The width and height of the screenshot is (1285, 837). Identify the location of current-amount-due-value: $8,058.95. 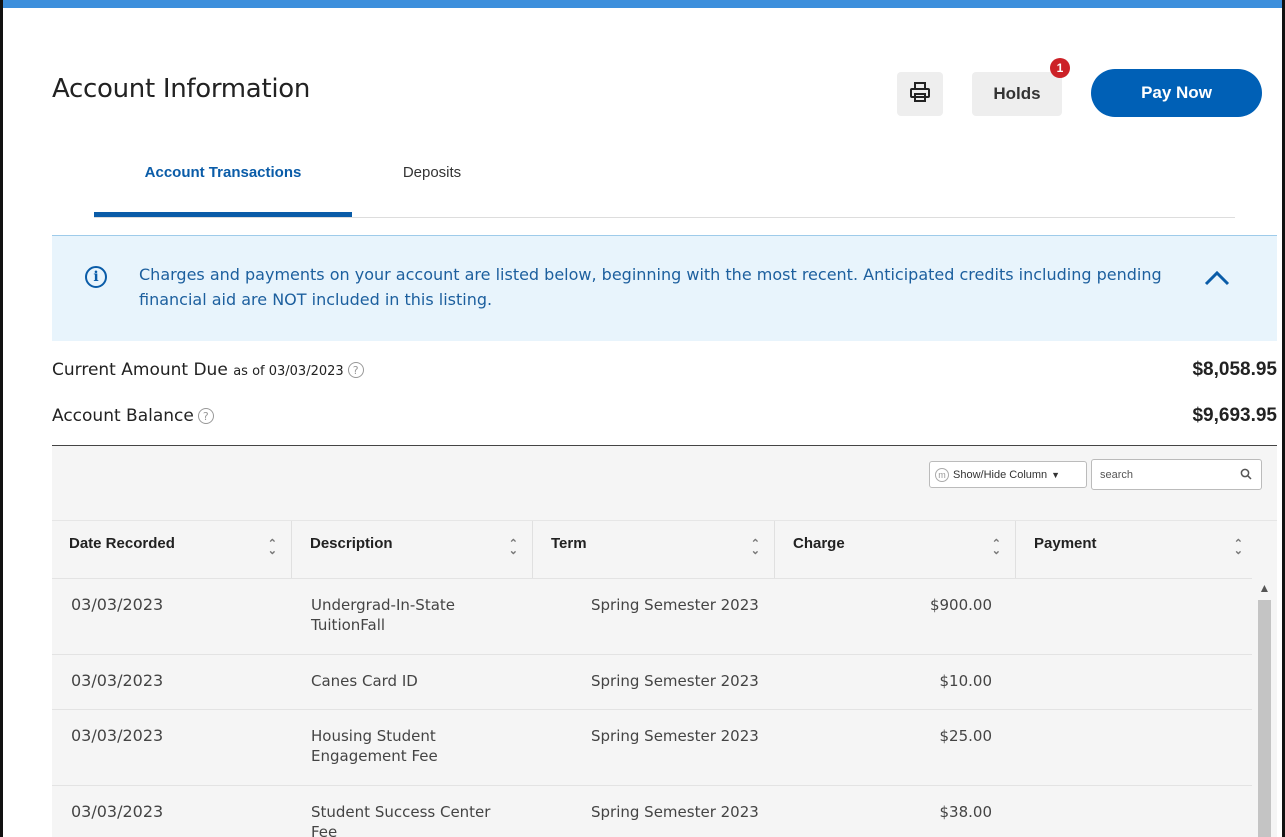
(1234, 369).